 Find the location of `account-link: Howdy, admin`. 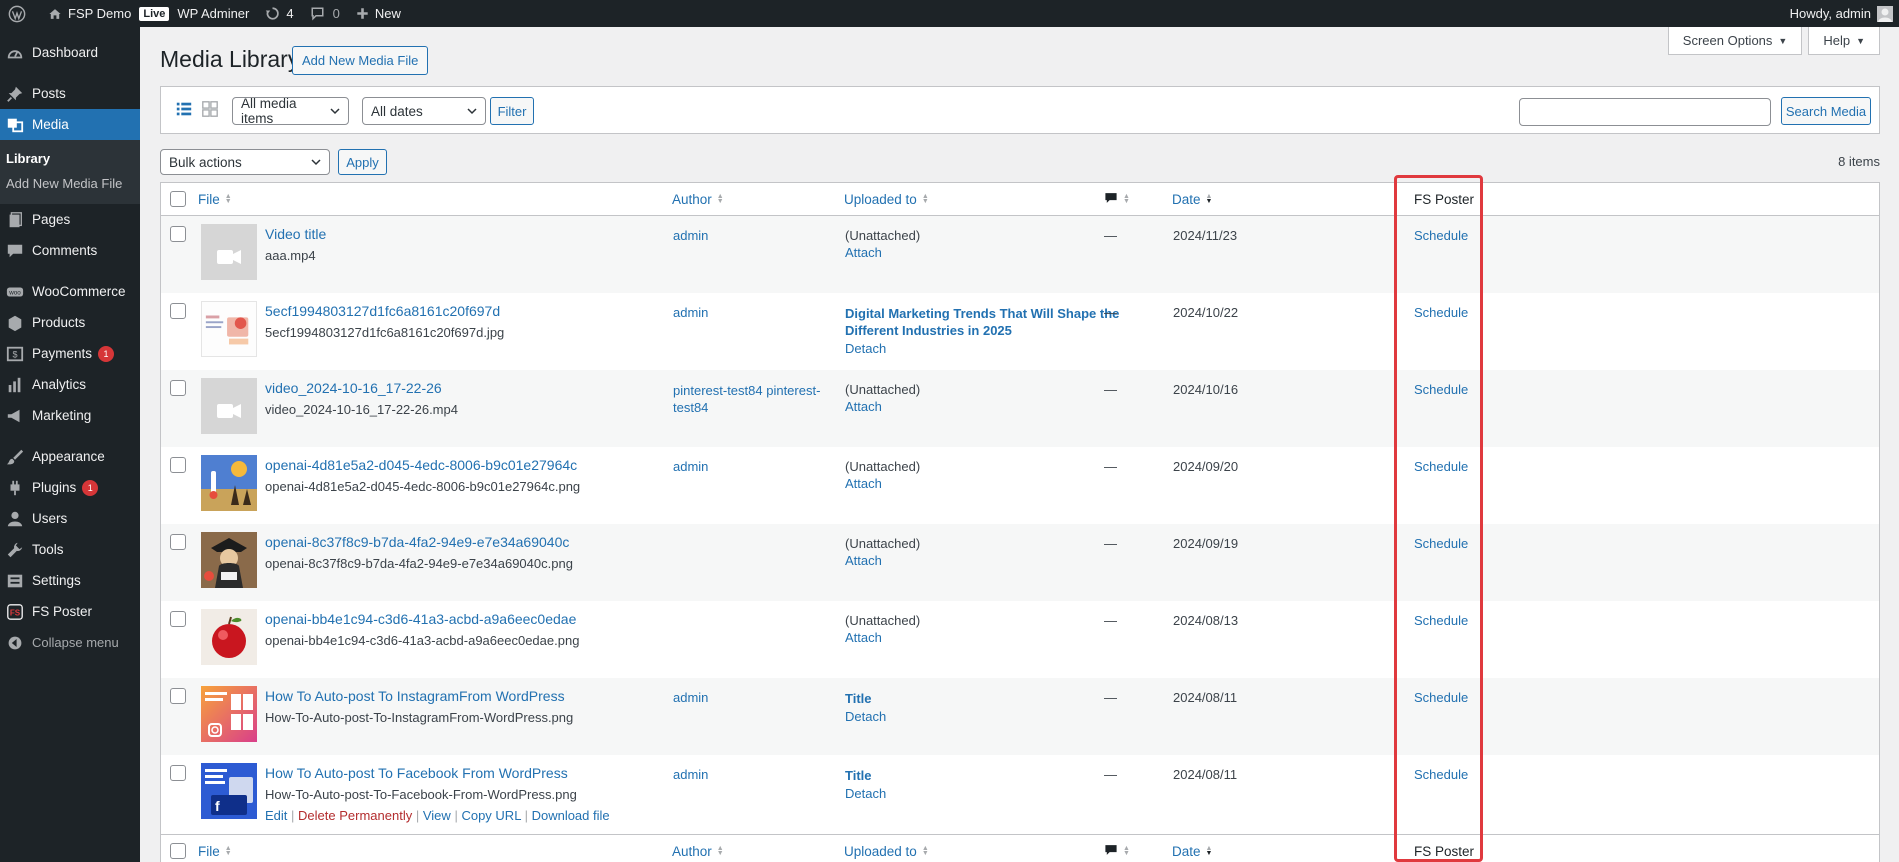

account-link: Howdy, admin is located at coordinates (1838, 13).